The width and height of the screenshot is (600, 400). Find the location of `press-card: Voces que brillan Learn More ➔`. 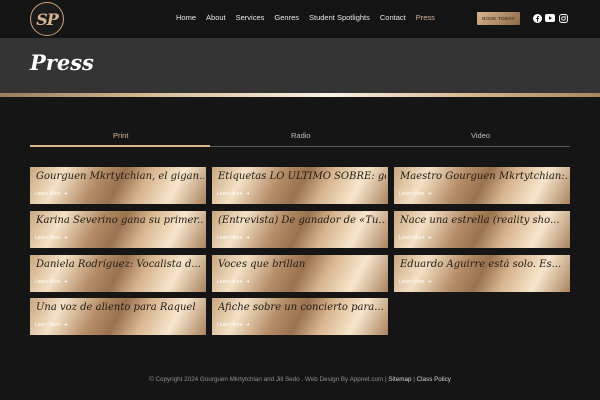

press-card: Voces que brillan Learn More ➔ is located at coordinates (300, 273).